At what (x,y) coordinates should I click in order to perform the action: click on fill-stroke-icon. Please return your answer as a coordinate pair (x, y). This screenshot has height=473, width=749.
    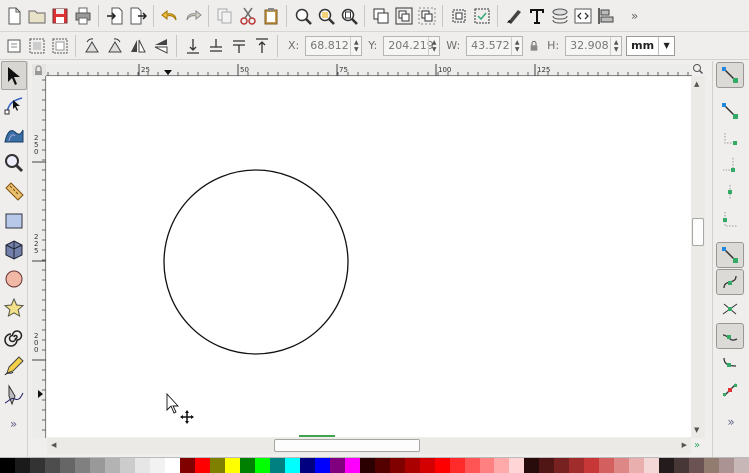
    Looking at the image, I should click on (513, 16).